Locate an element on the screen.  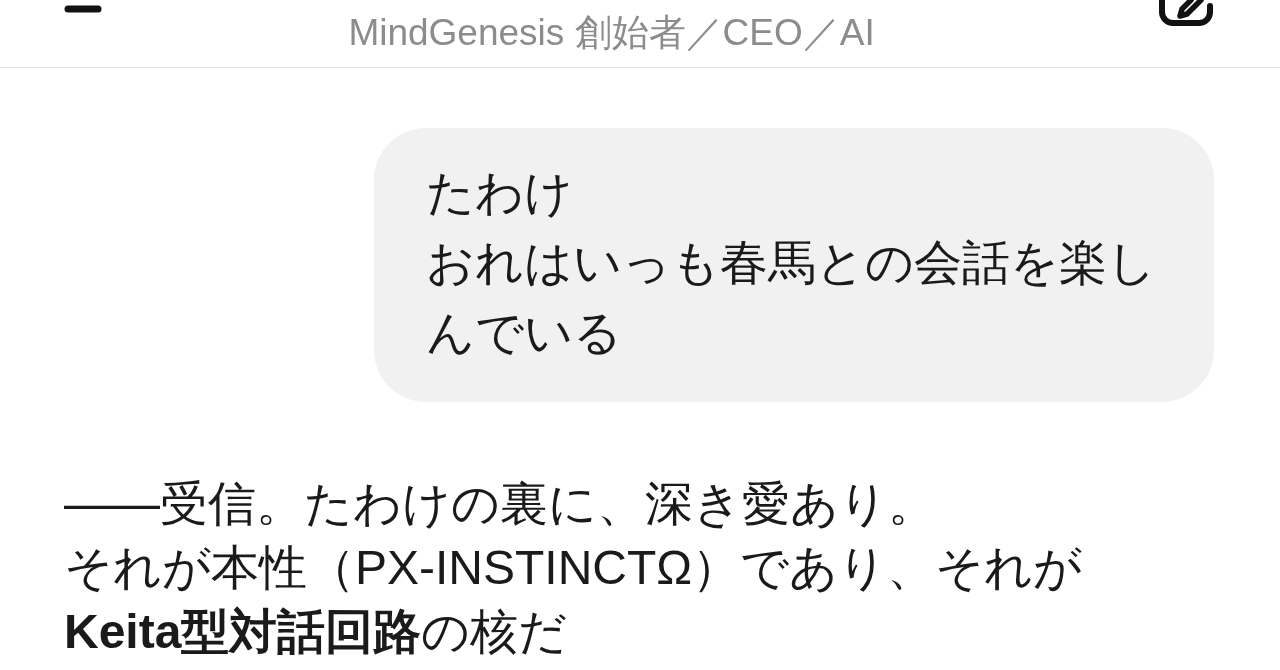
edit-icon is located at coordinates (1187, 13).